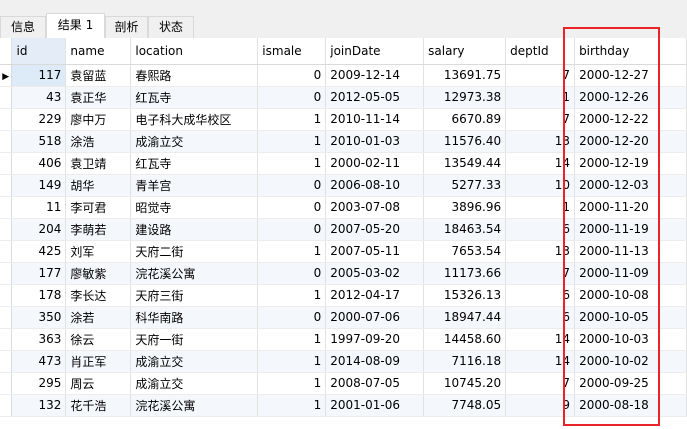 The height and width of the screenshot is (429, 687). Describe the element at coordinates (630, 317) in the screenshot. I see `cell-birthday: 2000-10-05` at that location.